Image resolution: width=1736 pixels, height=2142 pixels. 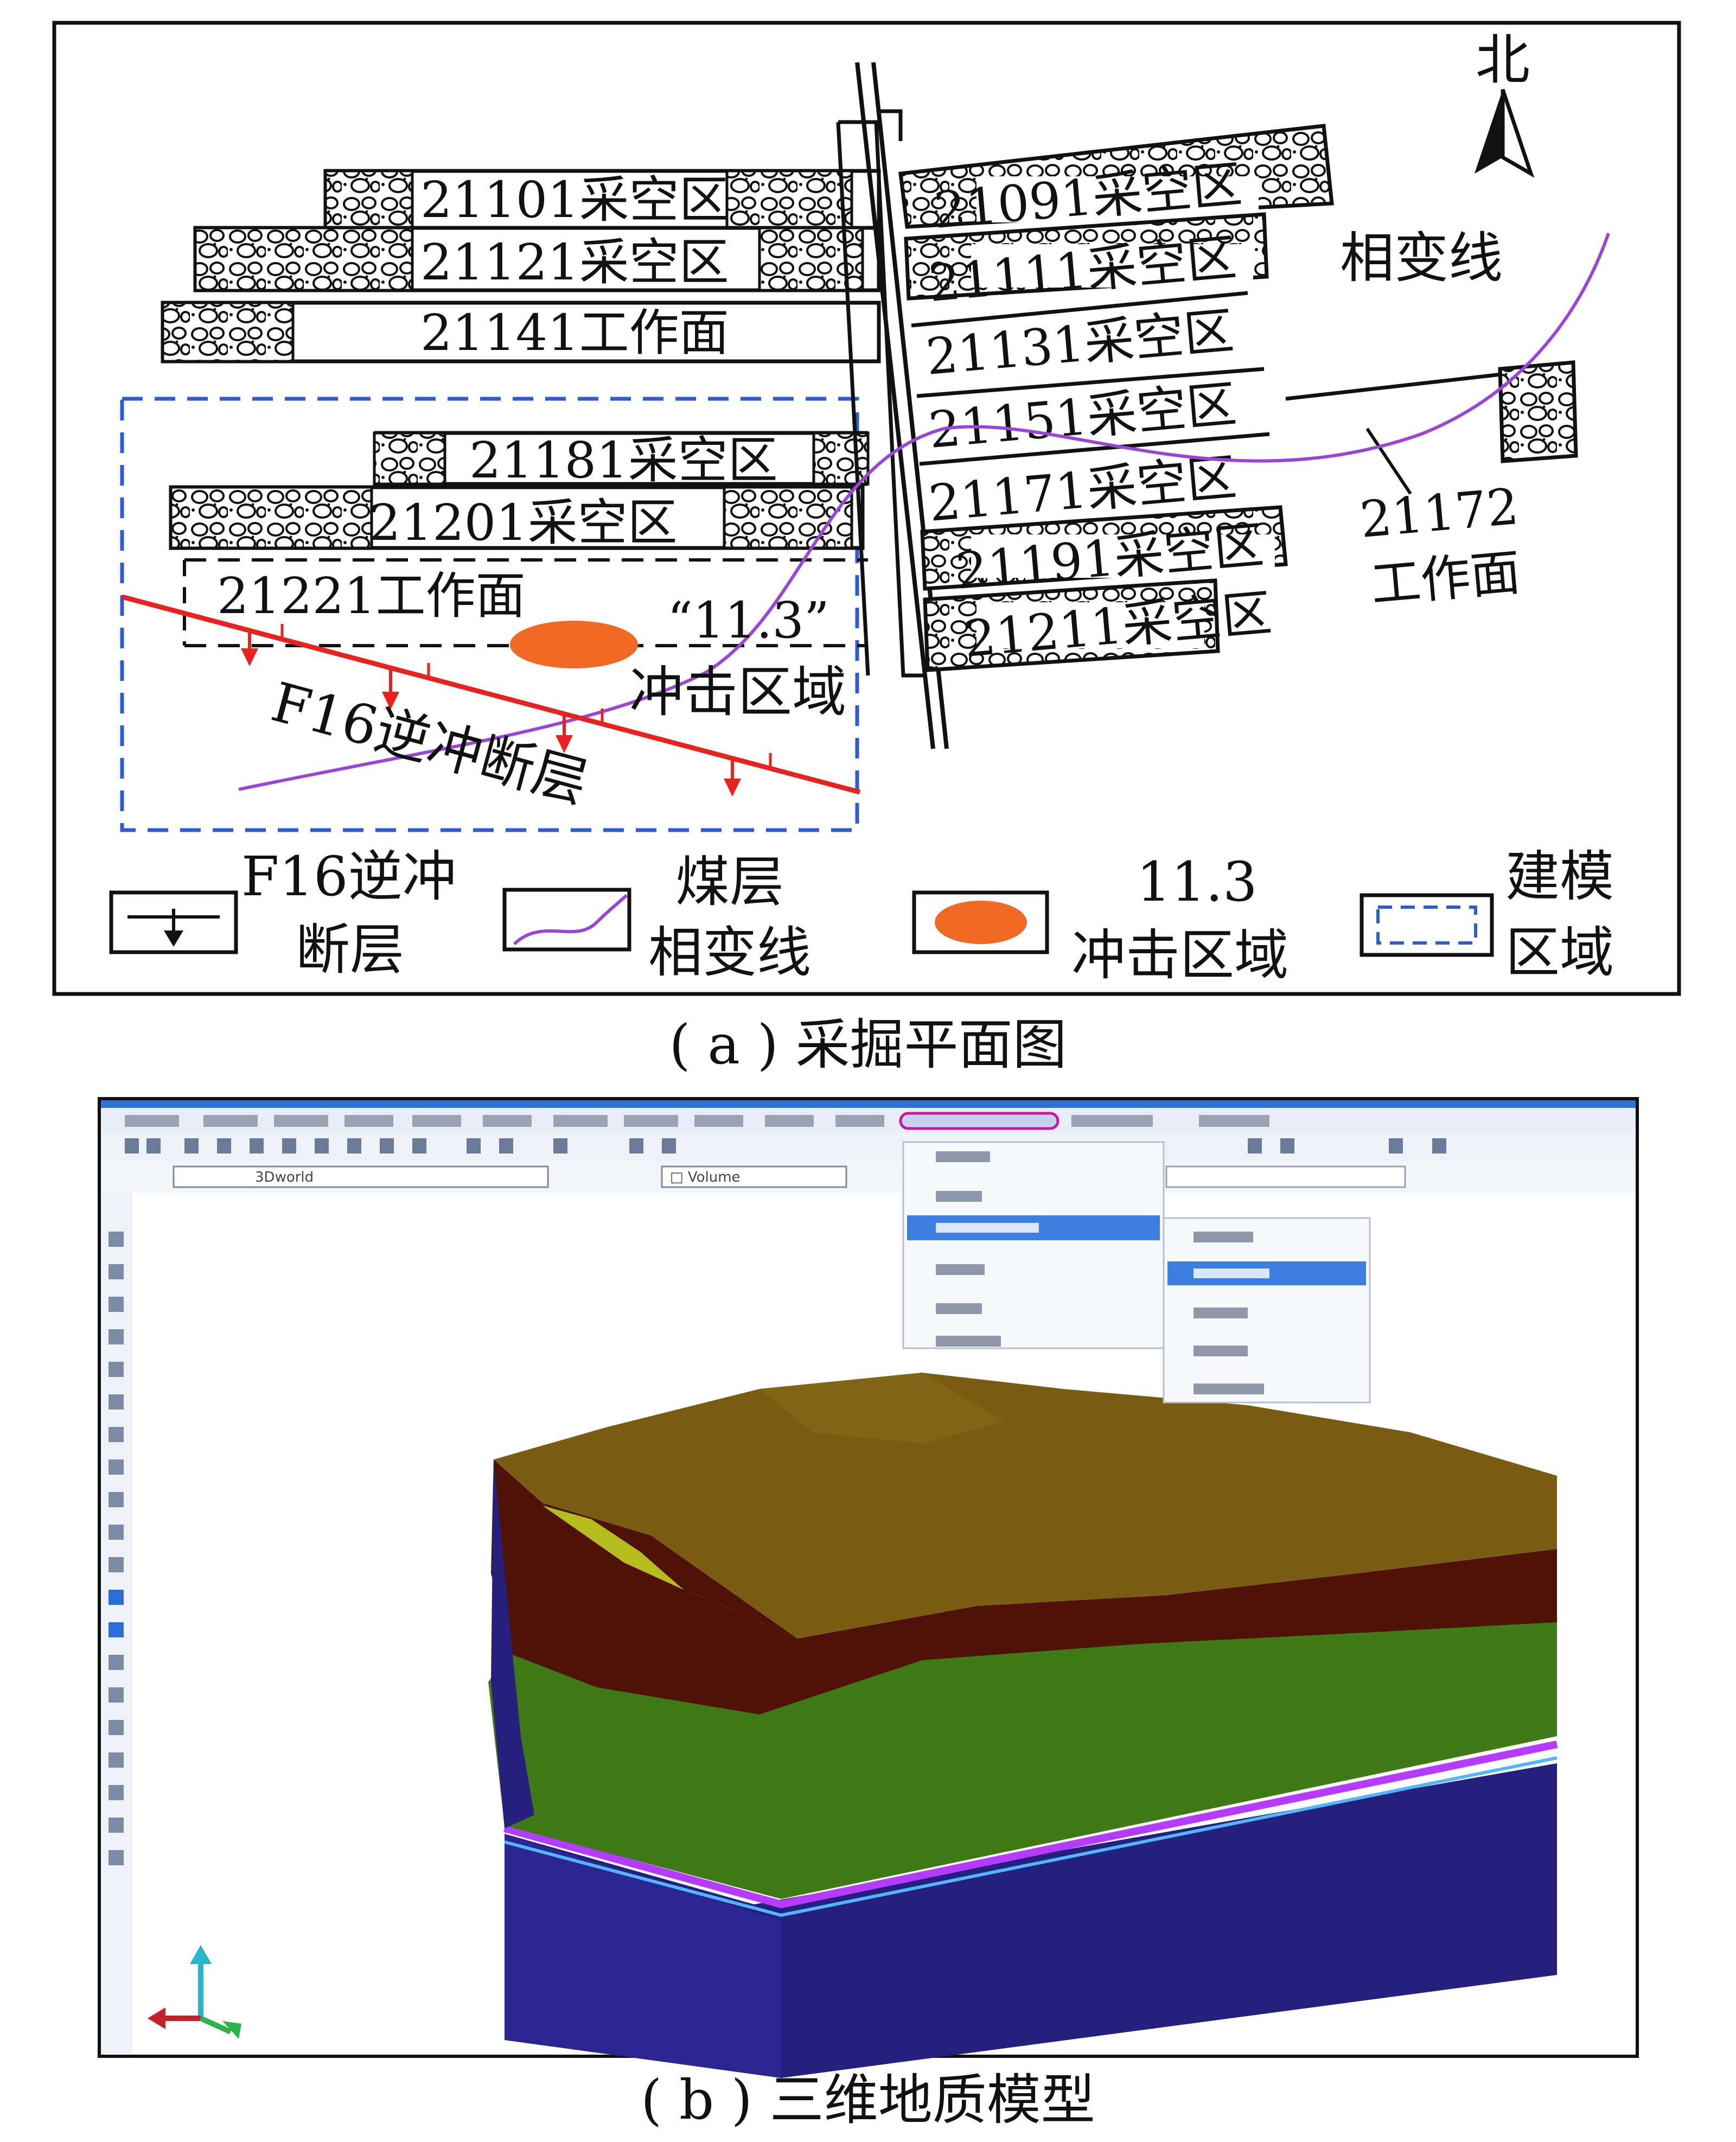 What do you see at coordinates (371, 596) in the screenshot?
I see `label-21221: 21221工作面` at bounding box center [371, 596].